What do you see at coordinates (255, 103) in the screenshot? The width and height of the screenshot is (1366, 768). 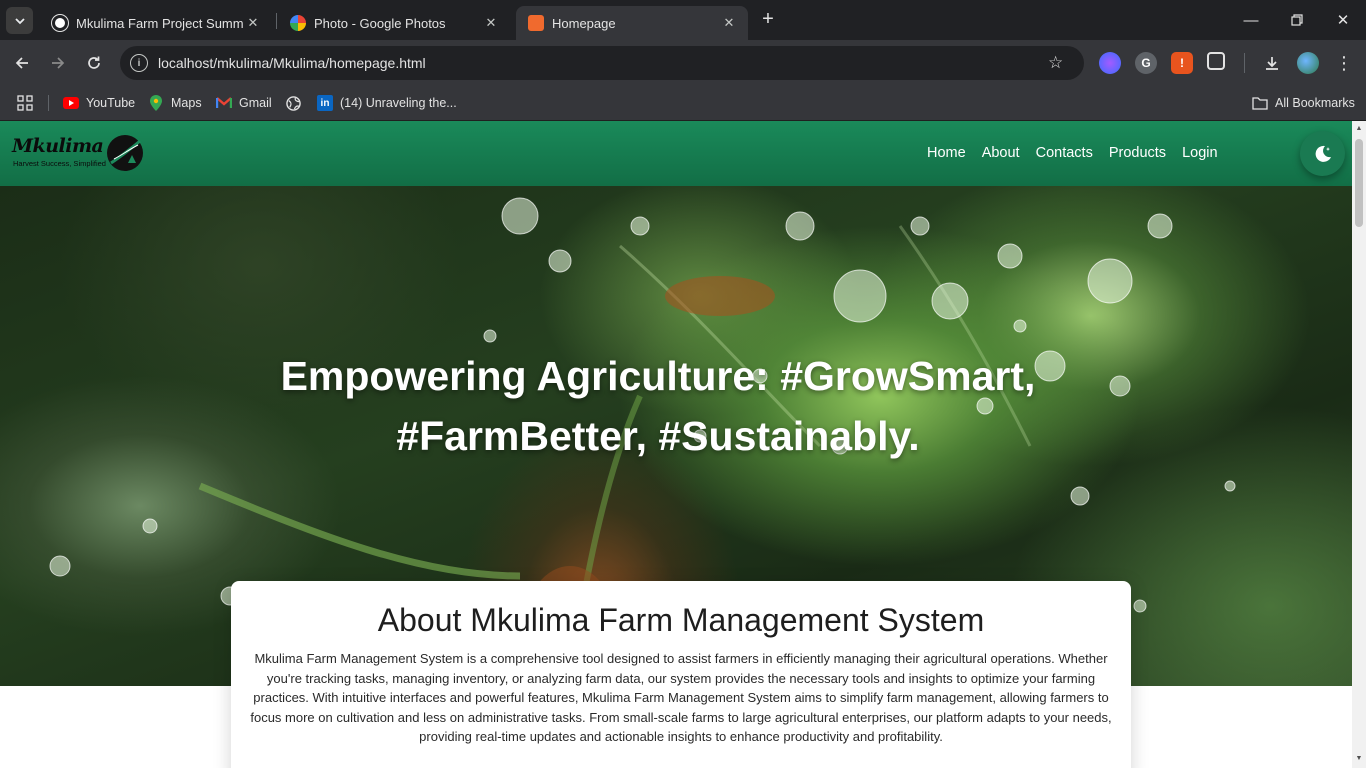 I see `bookmark-label: Gmail` at bounding box center [255, 103].